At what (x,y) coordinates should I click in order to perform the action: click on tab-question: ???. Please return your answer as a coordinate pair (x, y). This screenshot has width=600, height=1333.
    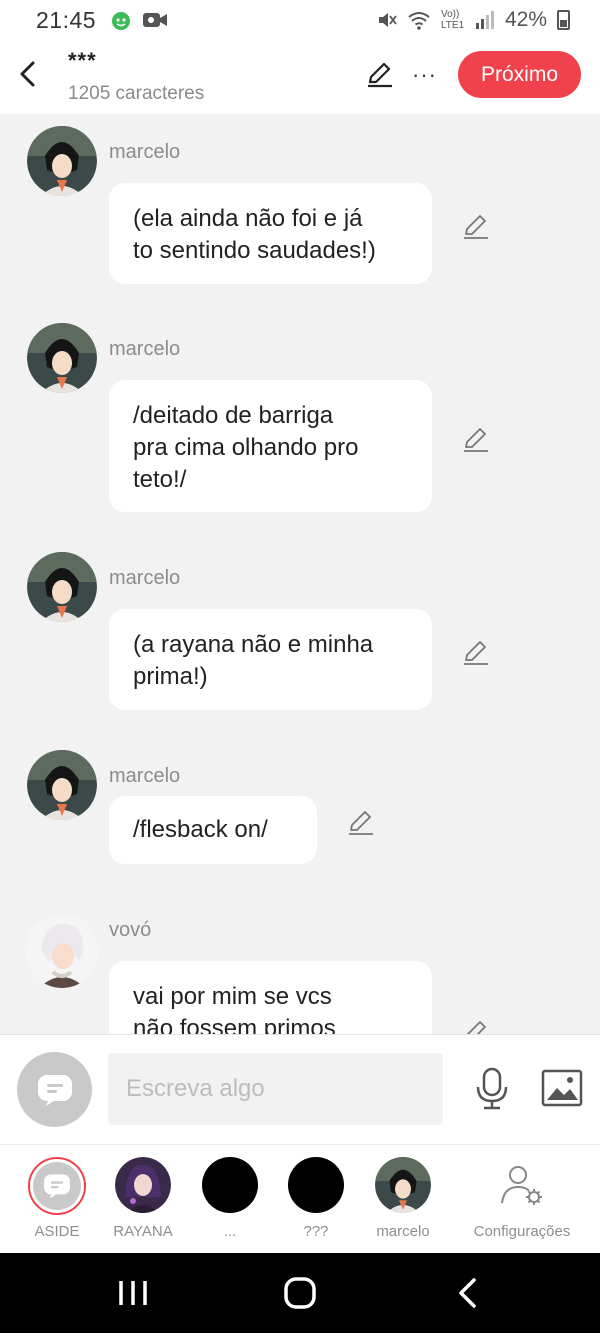
    Looking at the image, I should click on (316, 1198).